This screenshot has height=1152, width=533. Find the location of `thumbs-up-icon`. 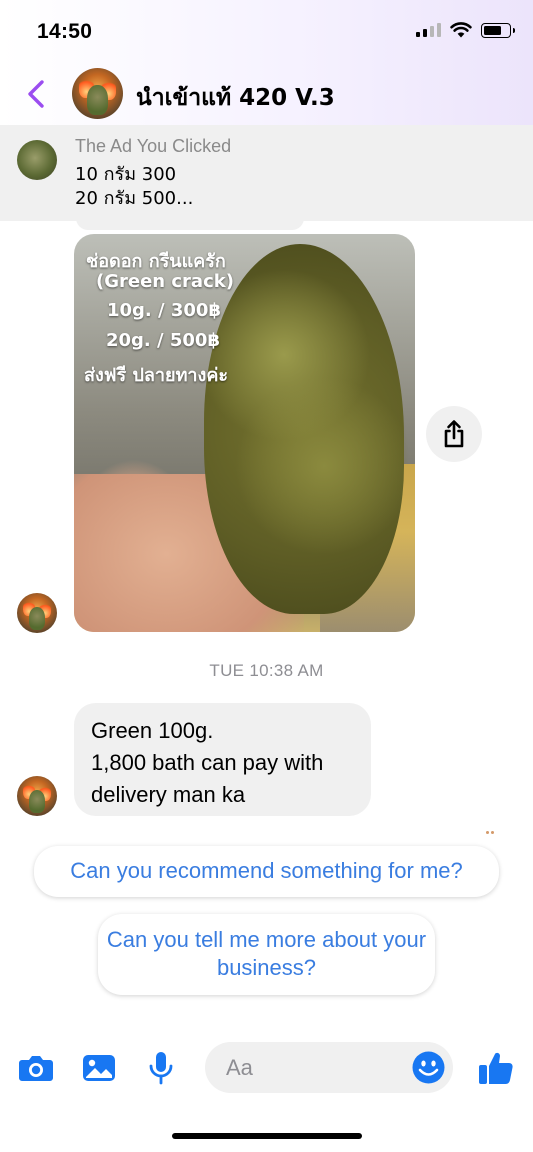

thumbs-up-icon is located at coordinates (496, 1068).